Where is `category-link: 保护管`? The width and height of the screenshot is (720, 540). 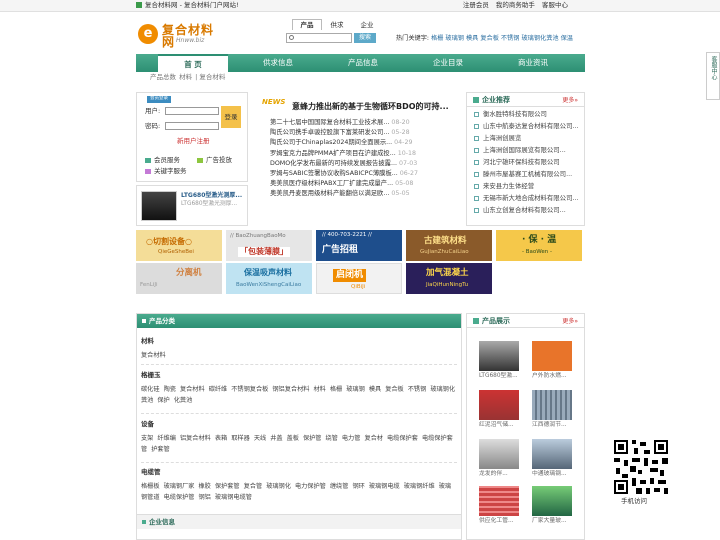
category-link: 保护管 is located at coordinates (312, 438).